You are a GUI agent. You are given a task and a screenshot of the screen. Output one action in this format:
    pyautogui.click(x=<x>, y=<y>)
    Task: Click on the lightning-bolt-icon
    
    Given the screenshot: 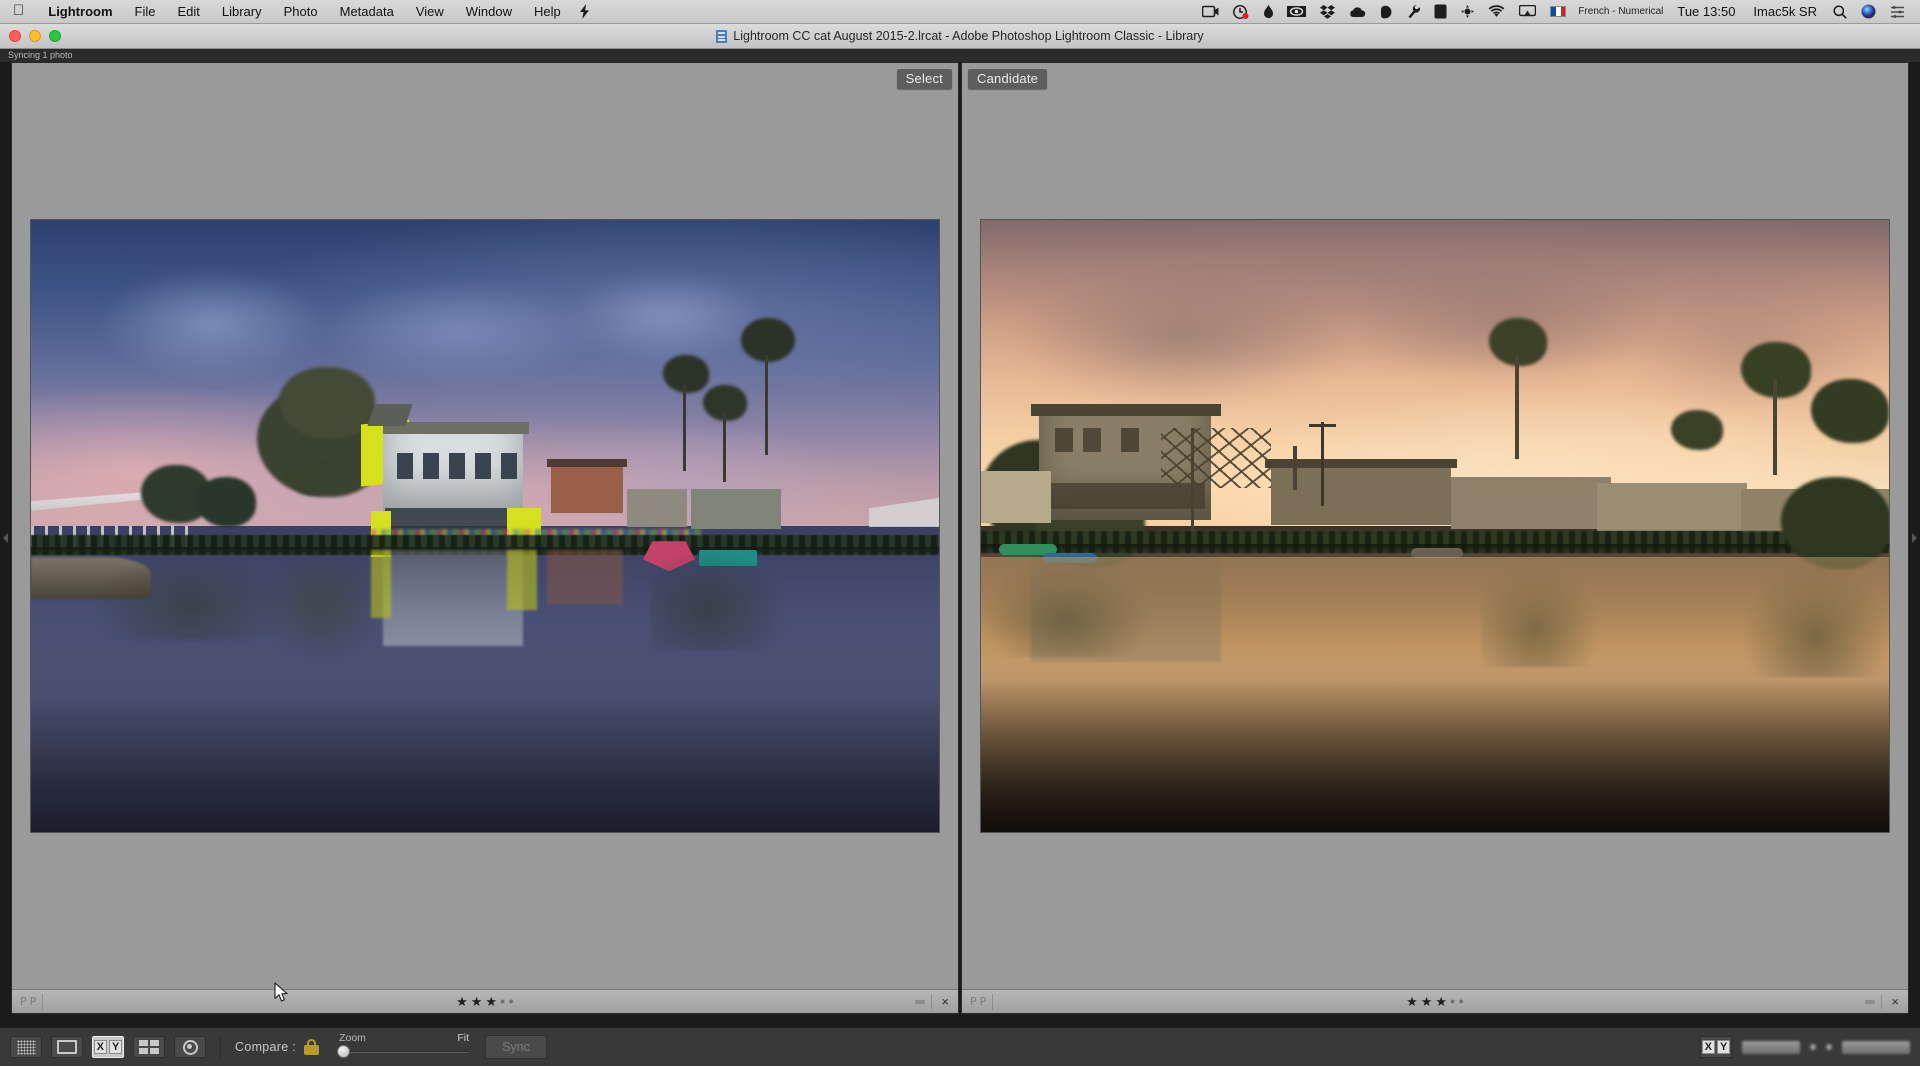 What is the action you would take?
    pyautogui.click(x=584, y=11)
    